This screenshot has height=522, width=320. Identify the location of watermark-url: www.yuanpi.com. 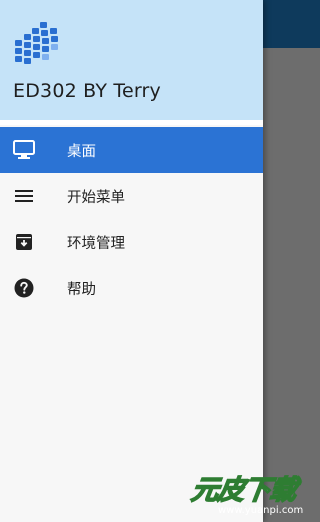
(261, 510).